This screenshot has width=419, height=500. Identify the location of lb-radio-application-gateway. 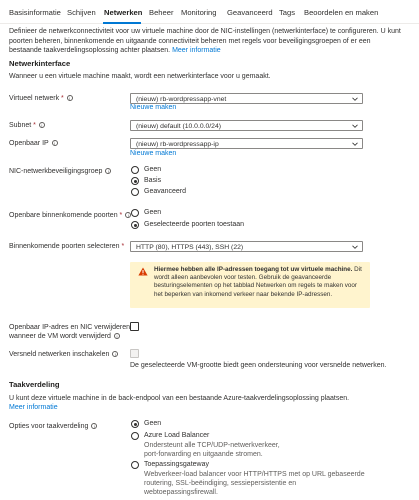
(135, 465).